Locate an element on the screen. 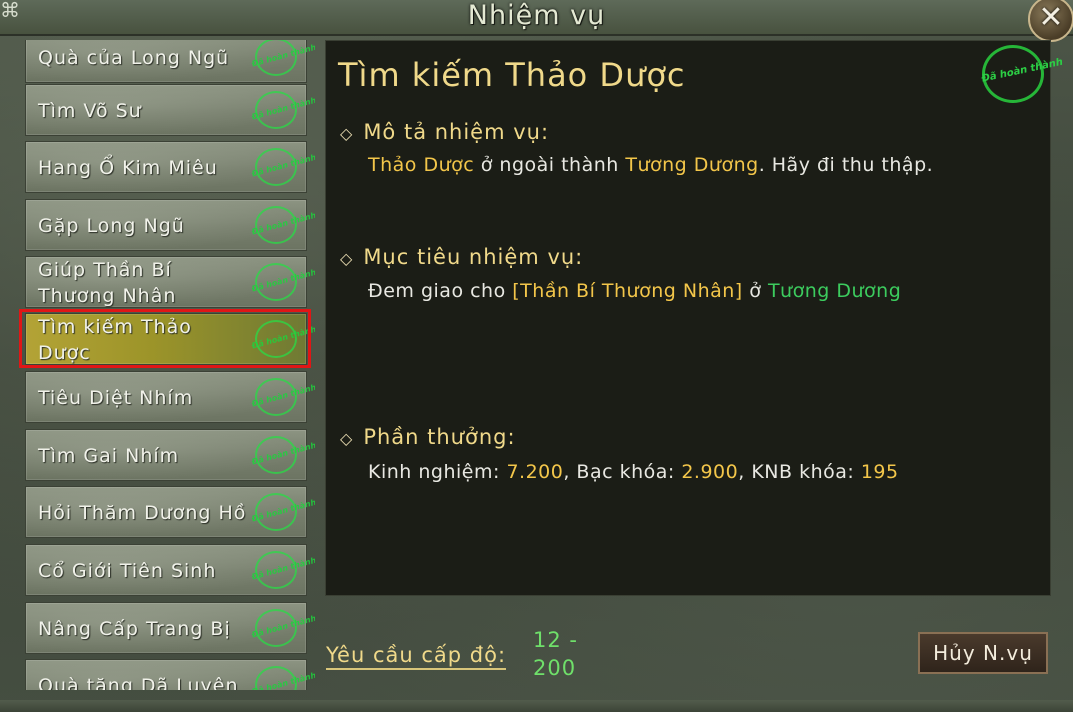  level-requirement-label: Yêu cầu cấp độ: is located at coordinates (416, 656).